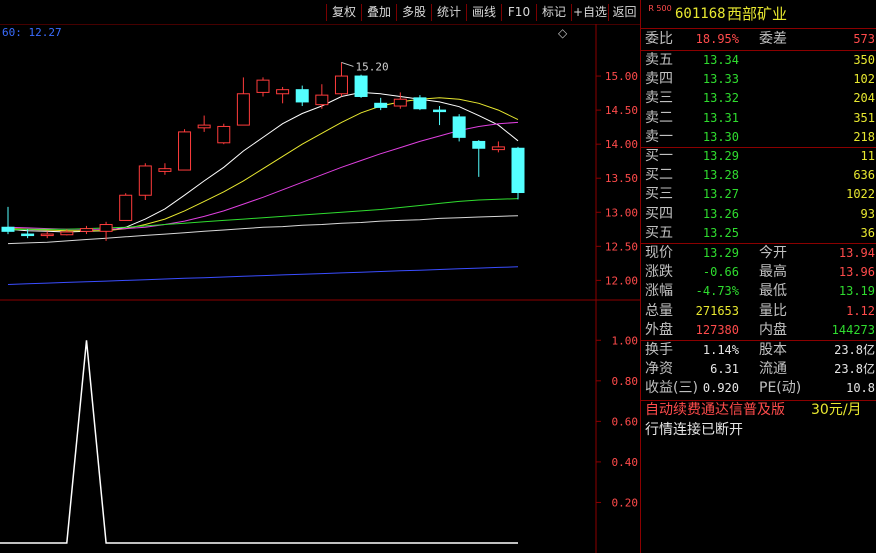 This screenshot has width=876, height=553. What do you see at coordinates (715, 410) in the screenshot?
I see `promo-text: 自动续费通达信普及版` at bounding box center [715, 410].